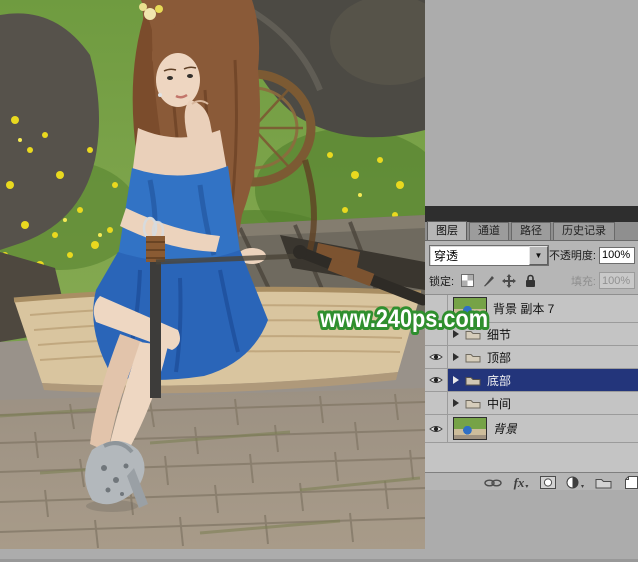 Image resolution: width=638 pixels, height=562 pixels. I want to click on layer-name: 背景 副本 7, so click(523, 308).